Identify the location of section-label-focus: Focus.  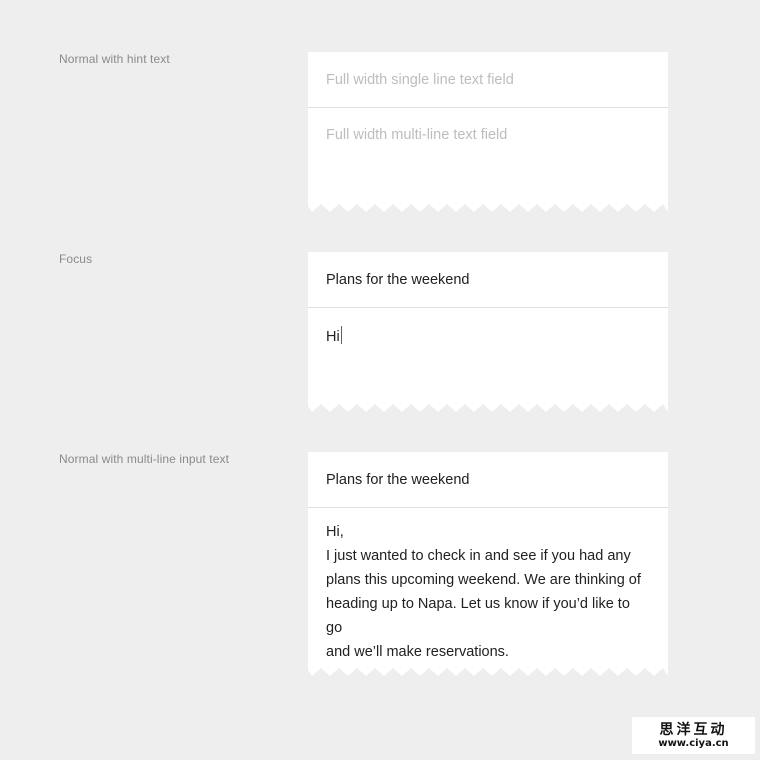
(76, 259).